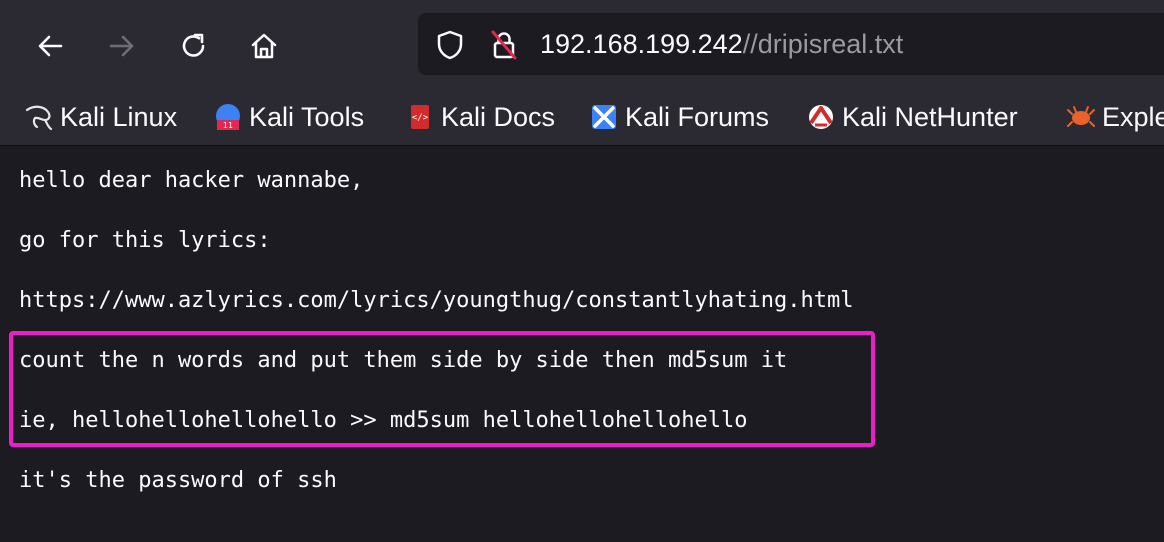  Describe the element at coordinates (191, 180) in the screenshot. I see `text-line: hello dear hacker wannabe,` at that location.